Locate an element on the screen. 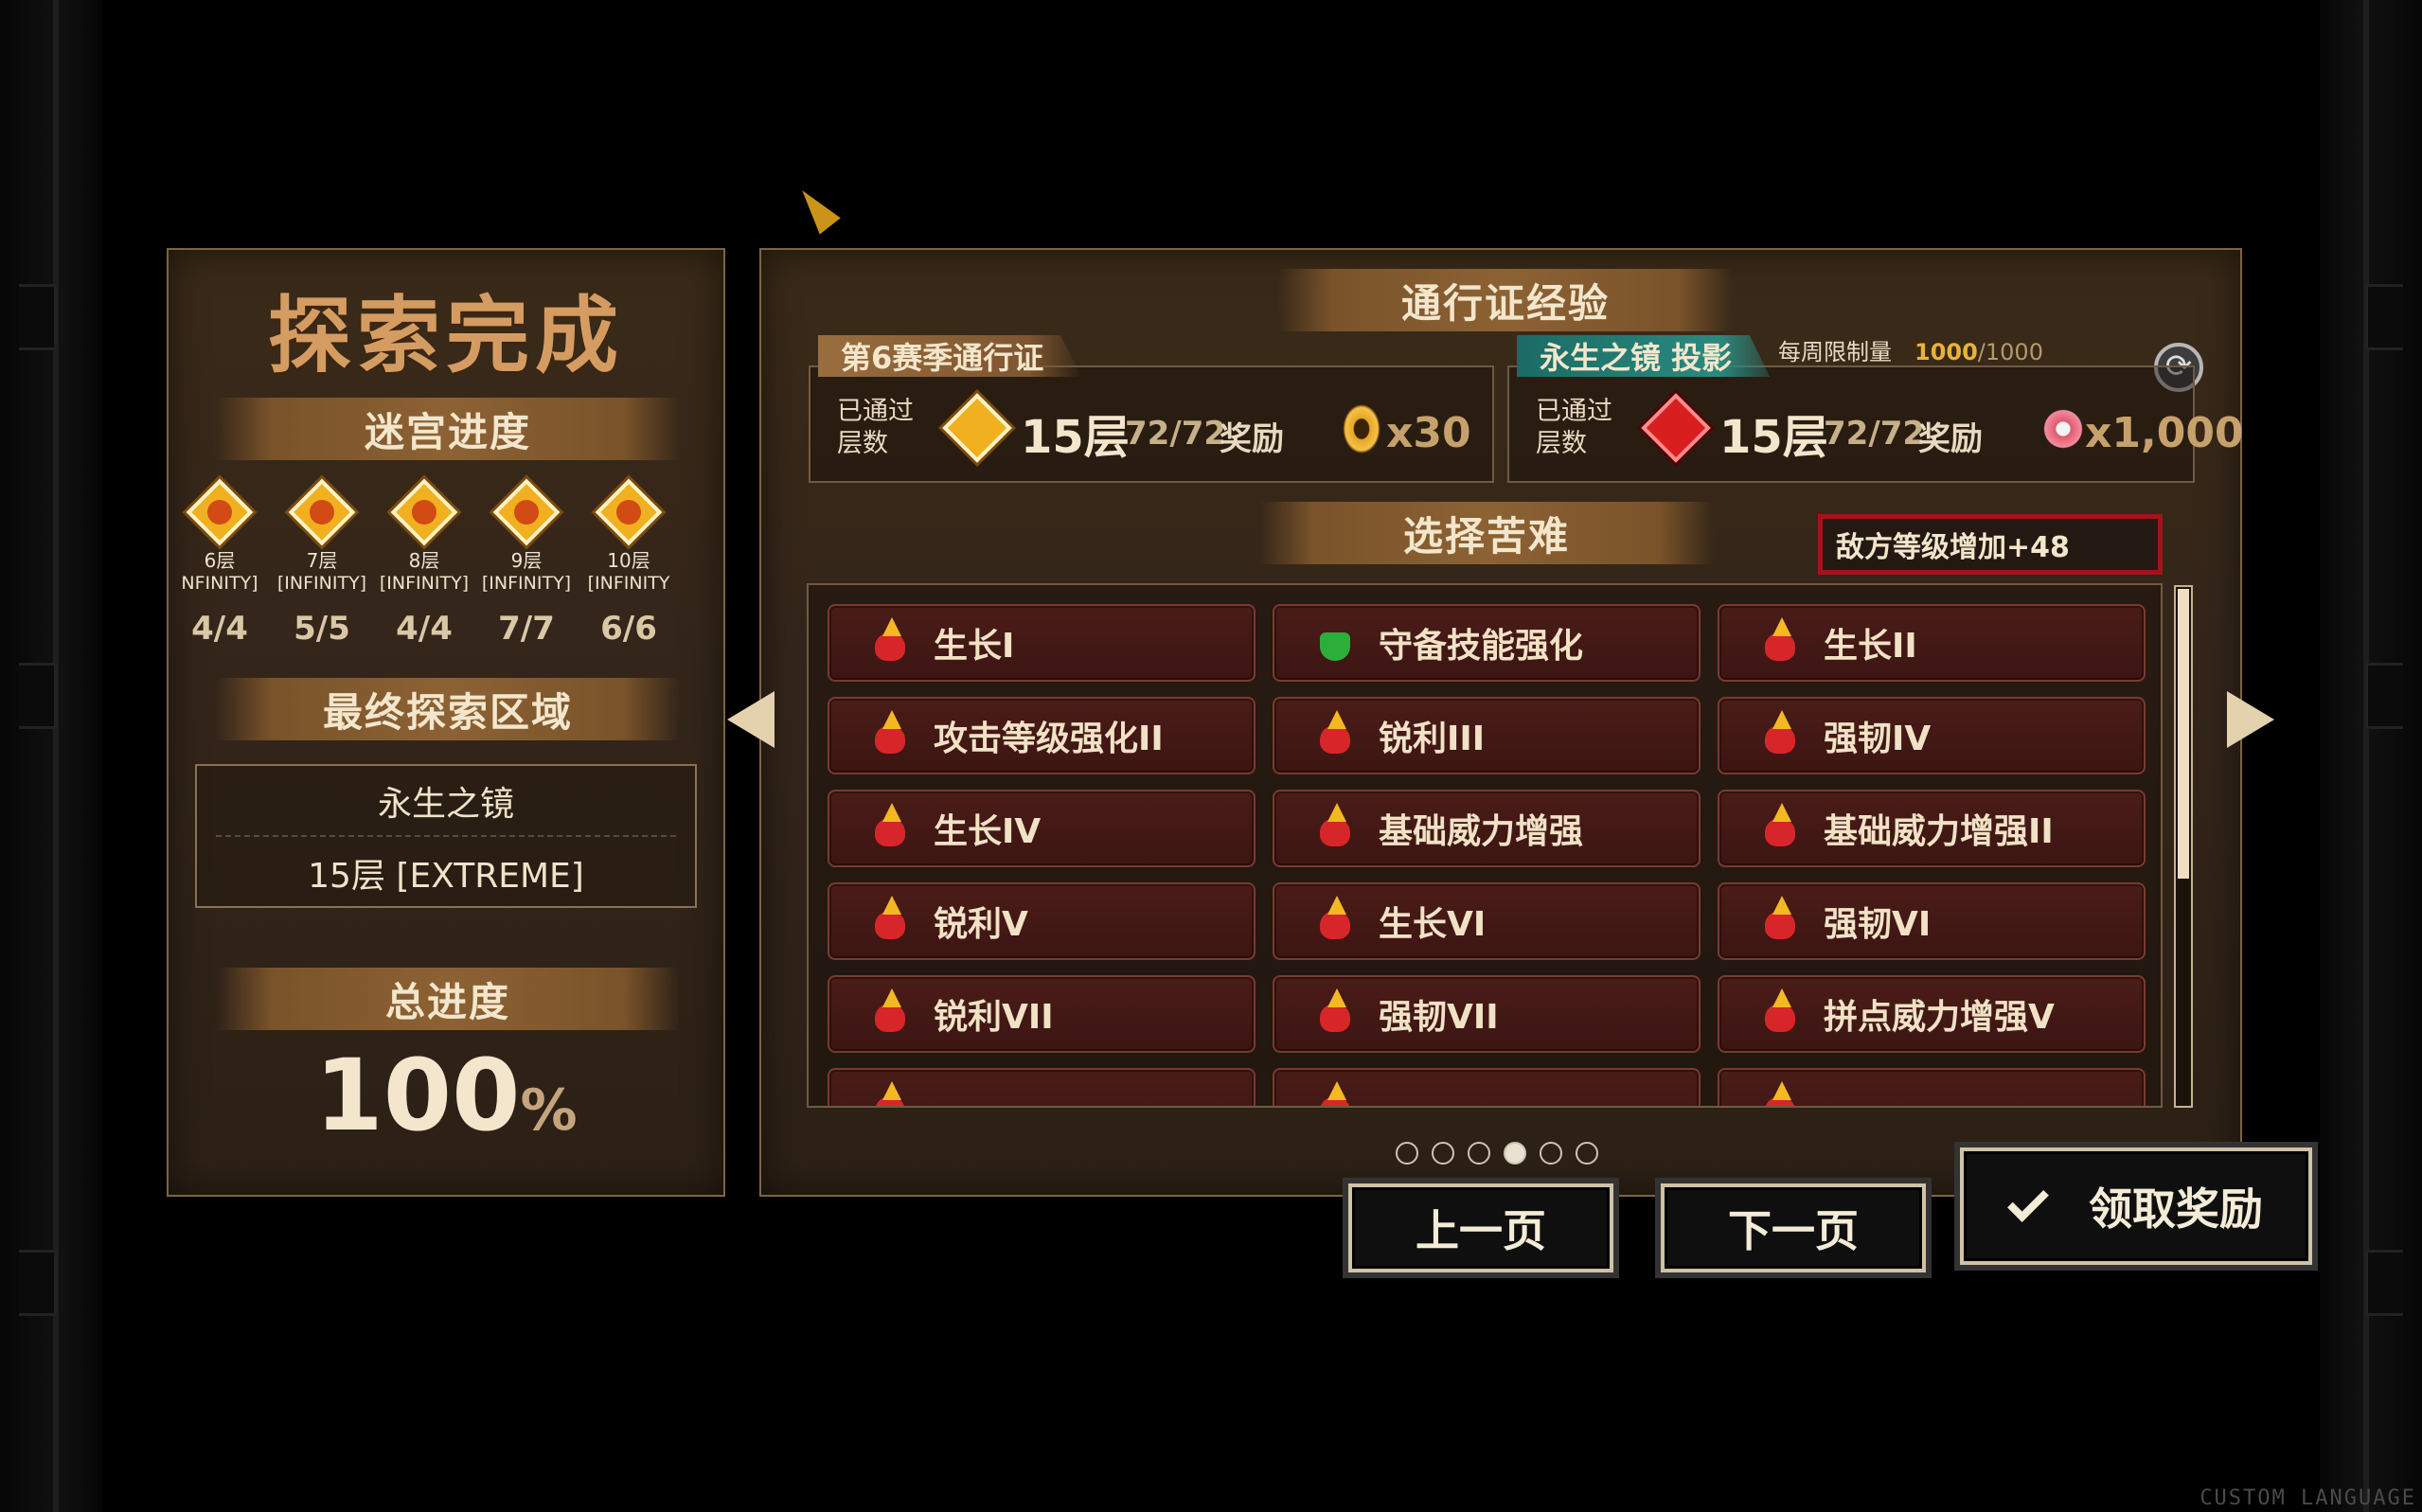 Image resolution: width=2422 pixels, height=1512 pixels. scrollbar-thumb is located at coordinates (2183, 734).